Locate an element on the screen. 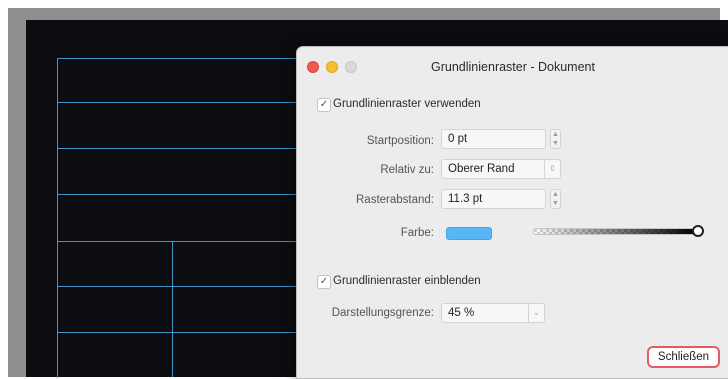 The width and height of the screenshot is (728, 379). opacity-slider is located at coordinates (615, 231).